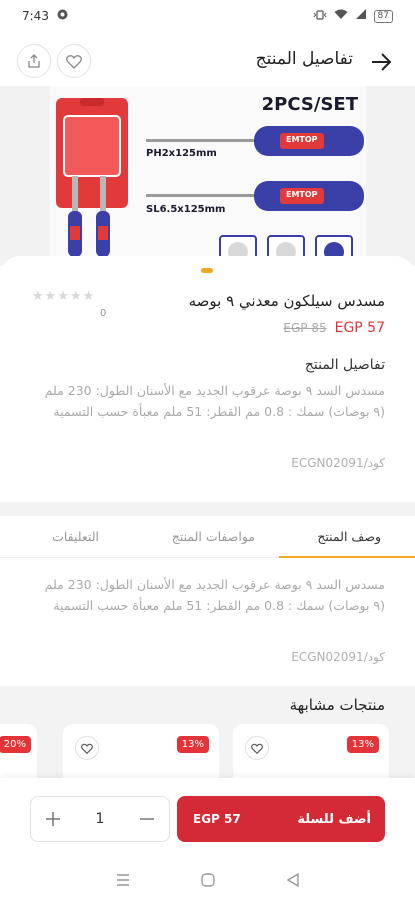  I want to click on brand-label-1: EMTOP, so click(302, 139).